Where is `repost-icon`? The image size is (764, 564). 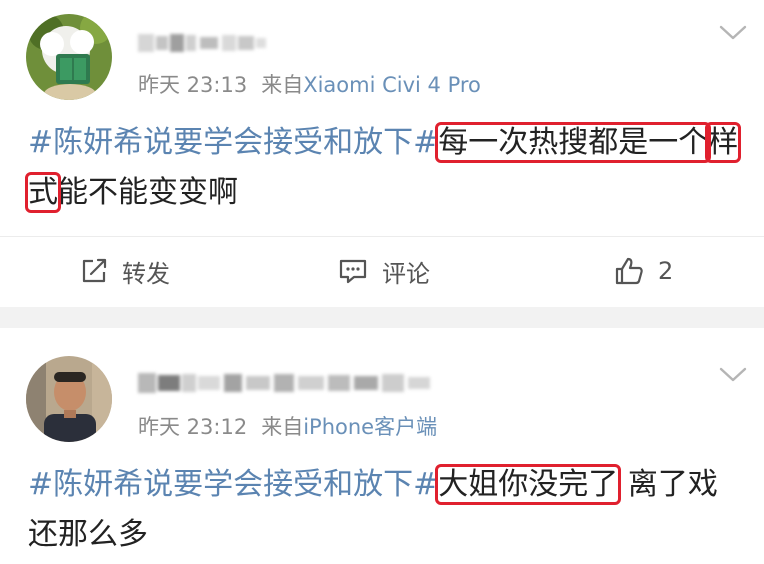 repost-icon is located at coordinates (94, 270).